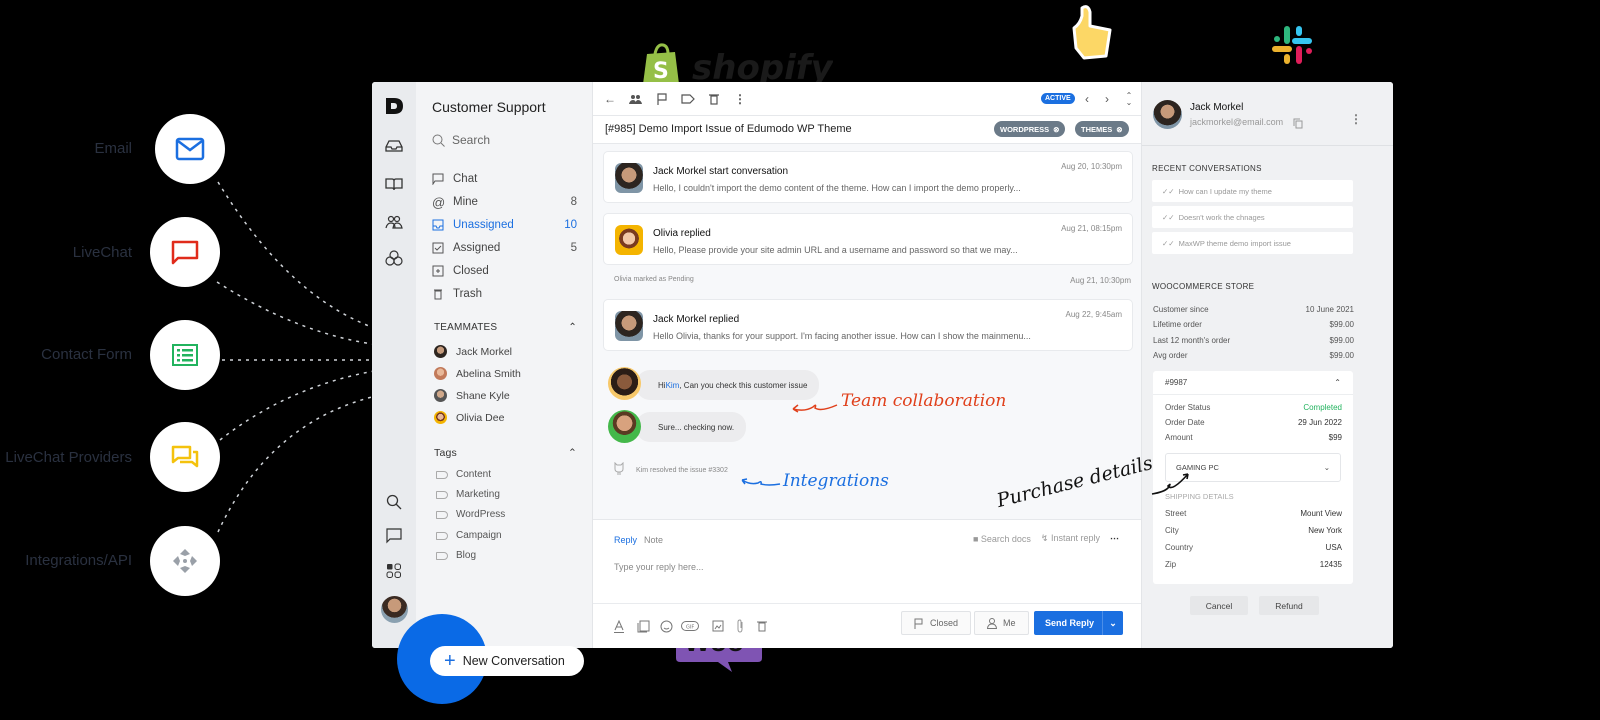  Describe the element at coordinates (185, 457) in the screenshot. I see `channel-livechat-providers` at that location.